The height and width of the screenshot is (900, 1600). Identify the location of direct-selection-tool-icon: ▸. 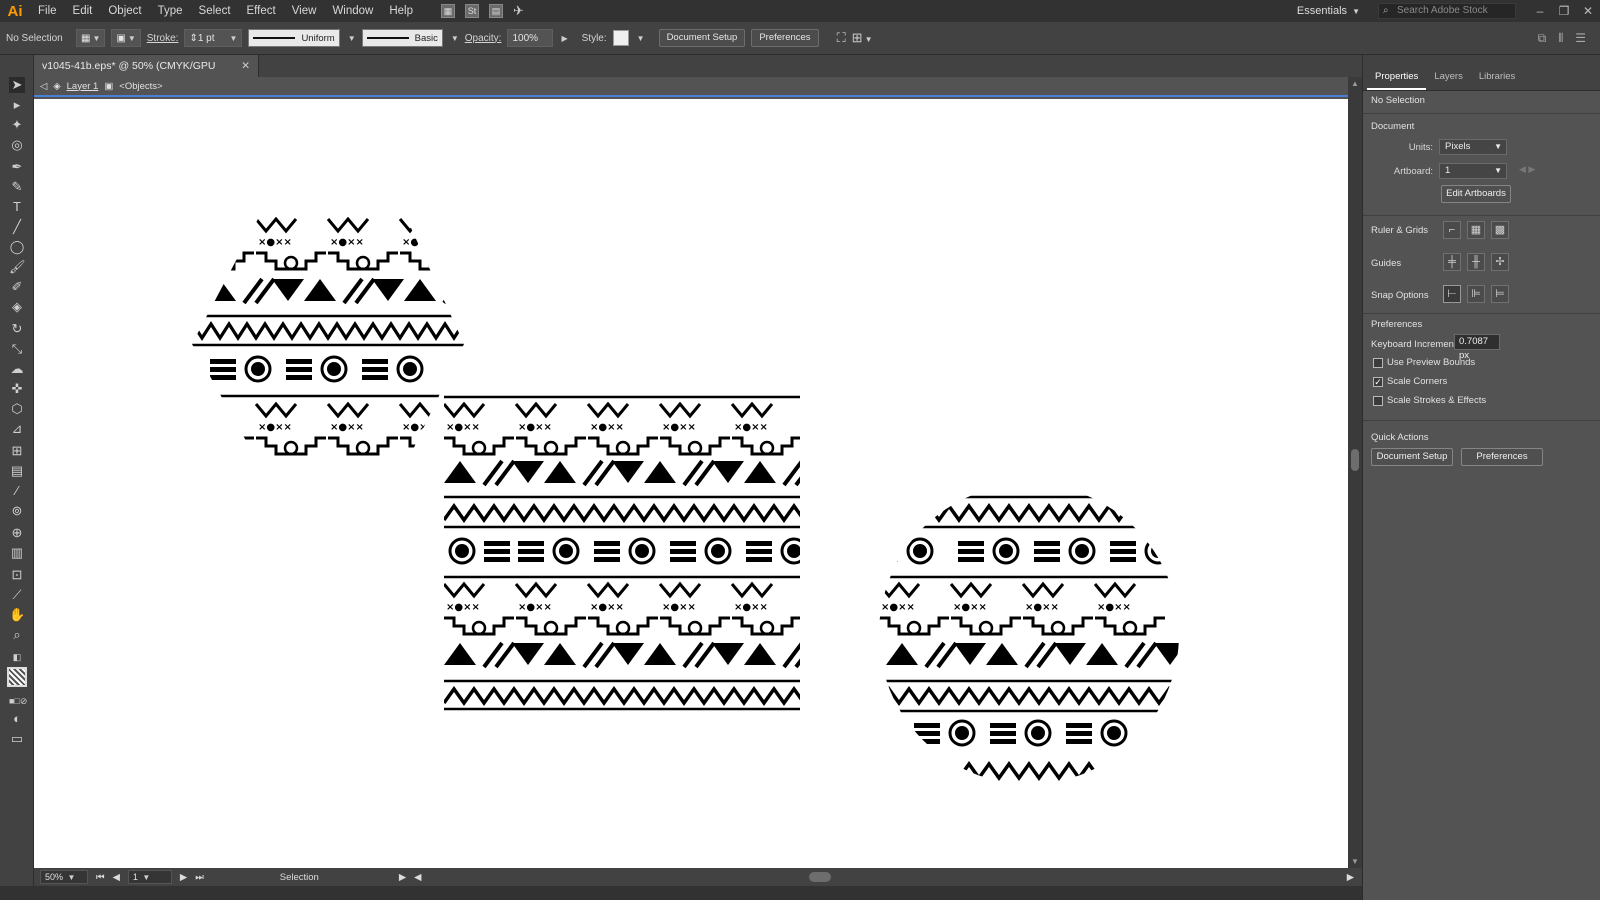
(17, 105).